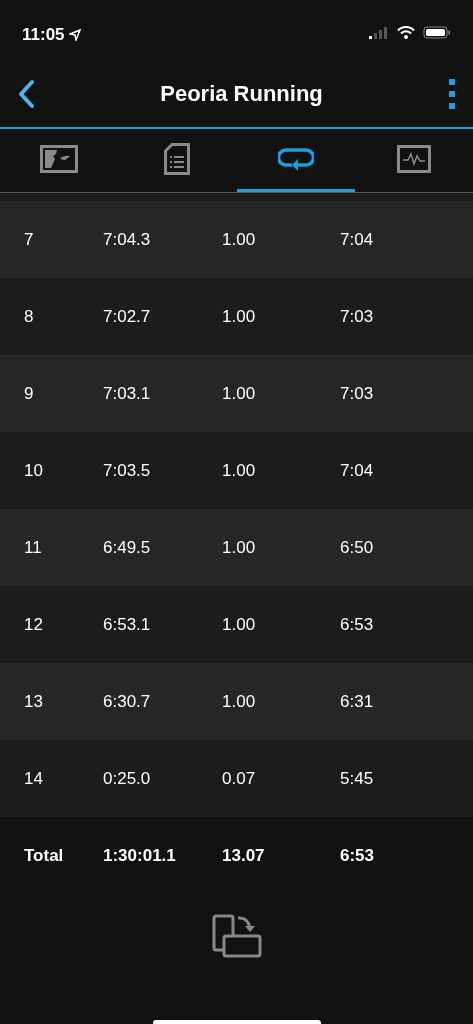  What do you see at coordinates (33, 778) in the screenshot?
I see `lap-number: 14` at bounding box center [33, 778].